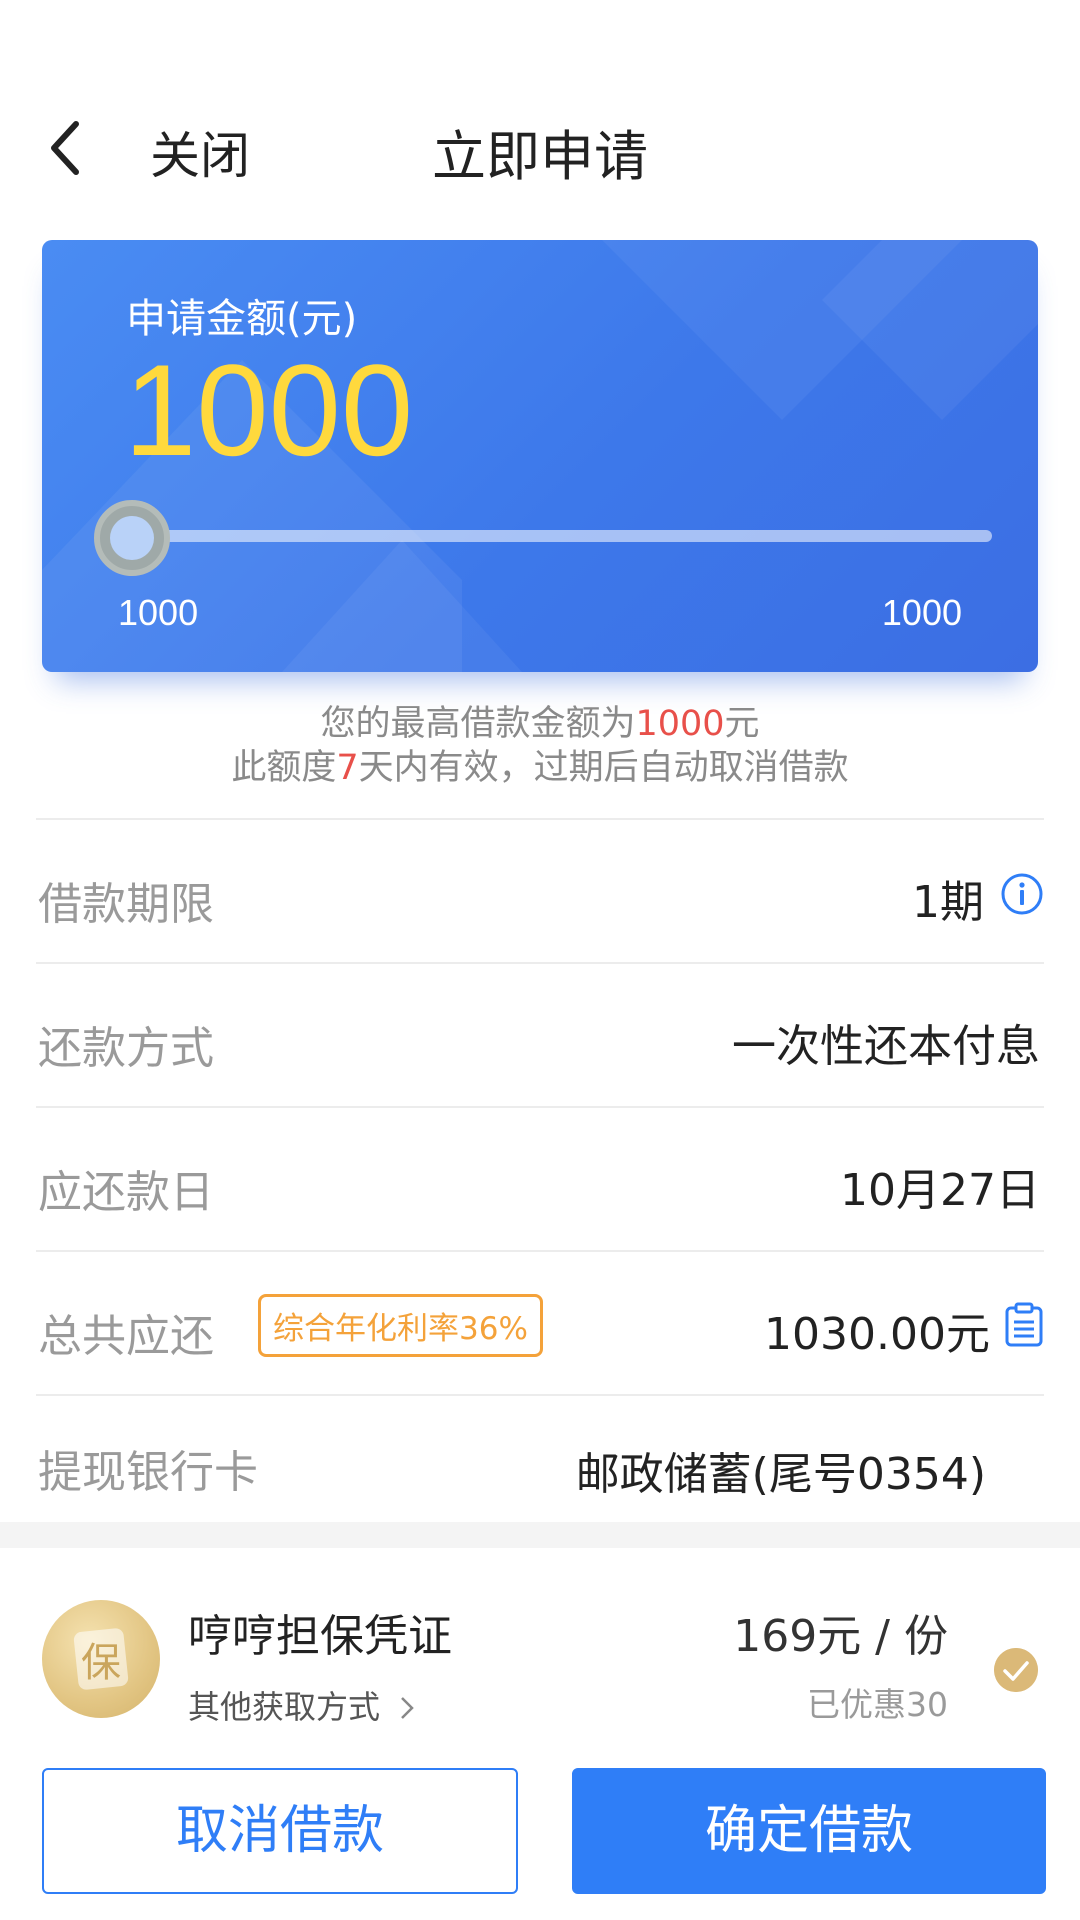  I want to click on repayment-method-label: 还款方式, so click(126, 1048).